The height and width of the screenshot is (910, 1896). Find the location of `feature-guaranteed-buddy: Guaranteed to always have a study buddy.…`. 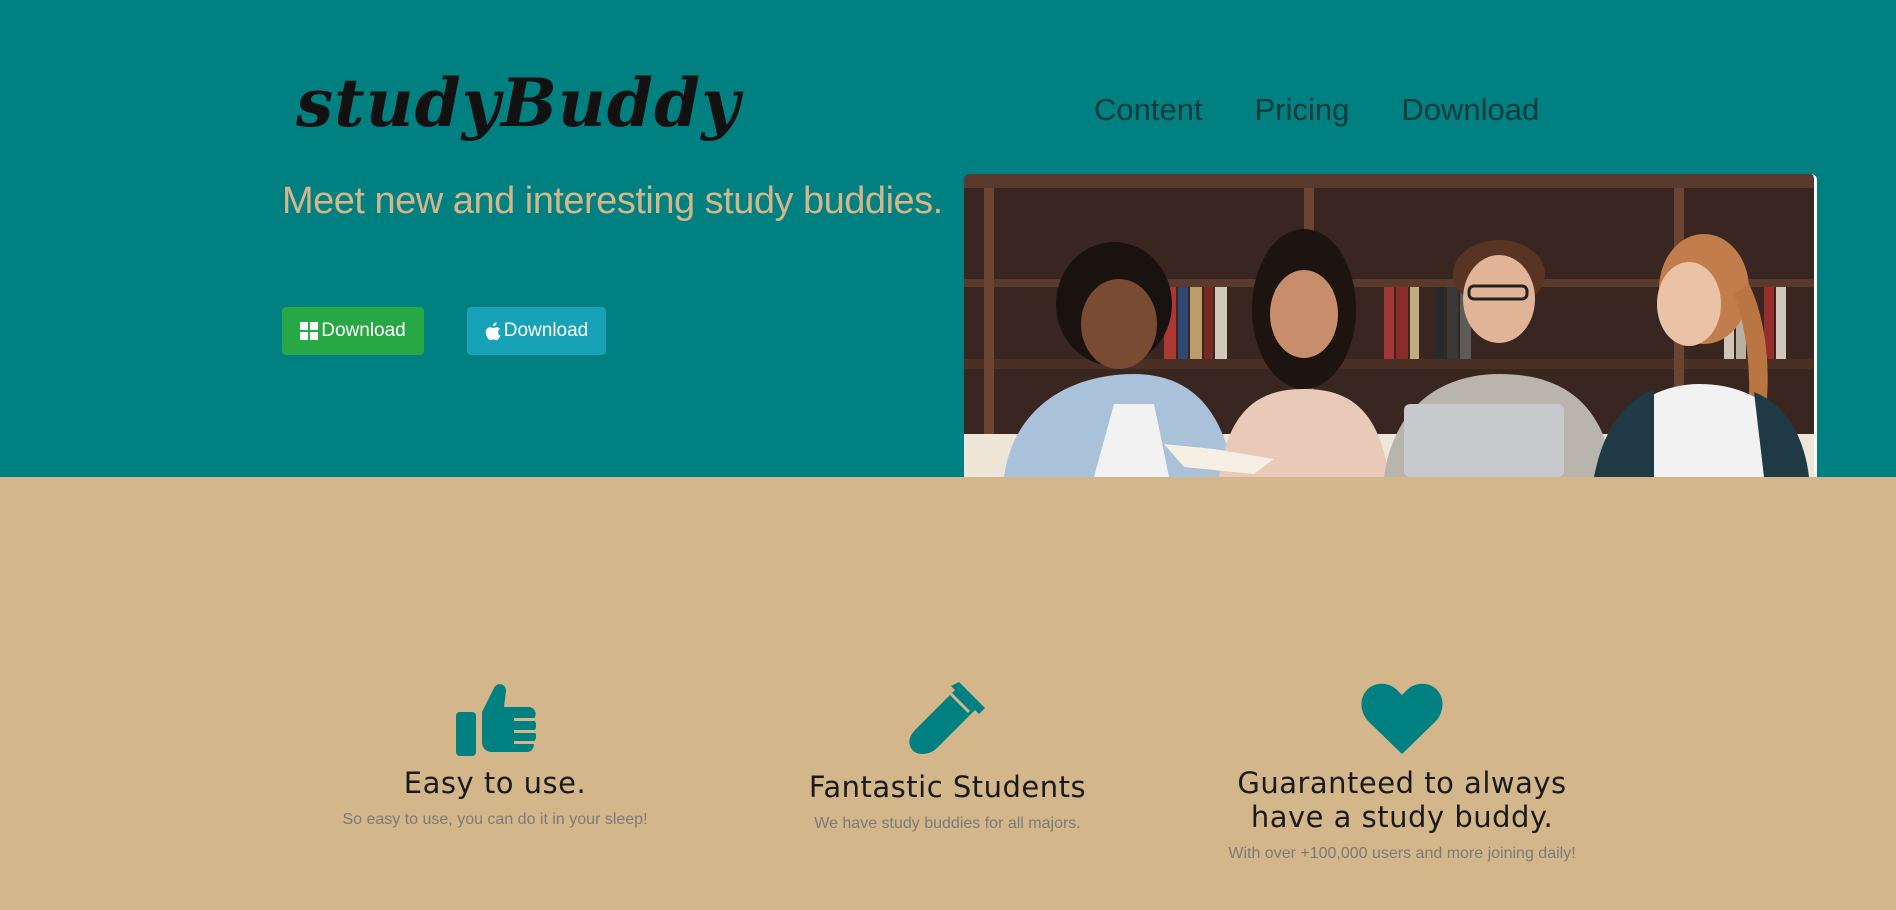

feature-guaranteed-buddy: Guaranteed to always have a study buddy.… is located at coordinates (1402, 774).